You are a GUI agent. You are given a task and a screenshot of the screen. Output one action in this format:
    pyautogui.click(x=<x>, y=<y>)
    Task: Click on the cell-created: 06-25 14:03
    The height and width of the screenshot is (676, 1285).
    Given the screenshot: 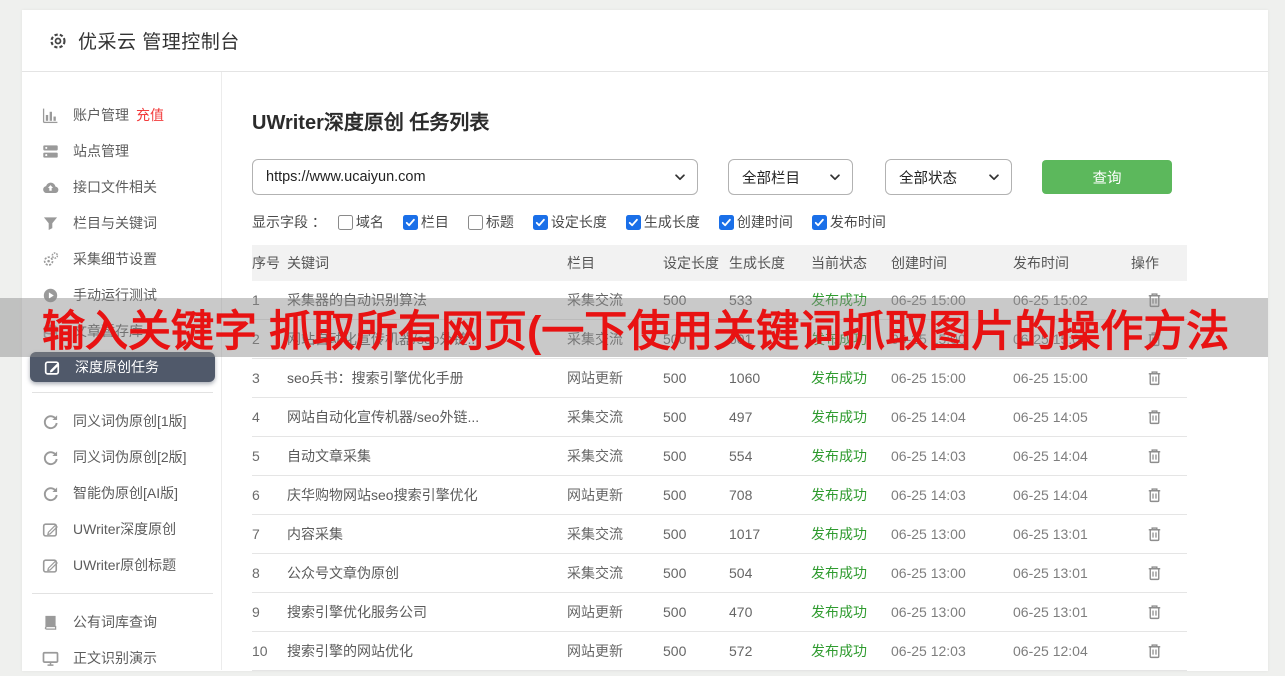 What is the action you would take?
    pyautogui.click(x=928, y=495)
    